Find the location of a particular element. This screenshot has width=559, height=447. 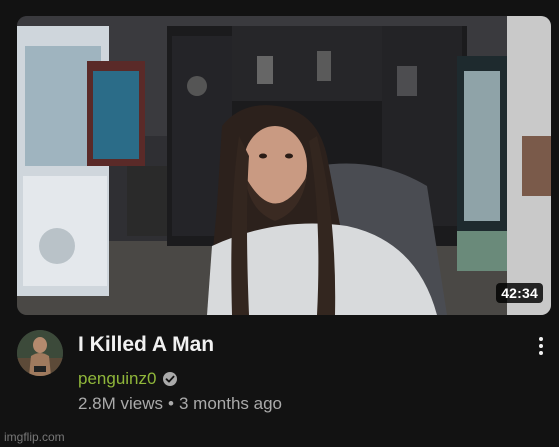

channel-row: penguinz0 is located at coordinates (128, 379).